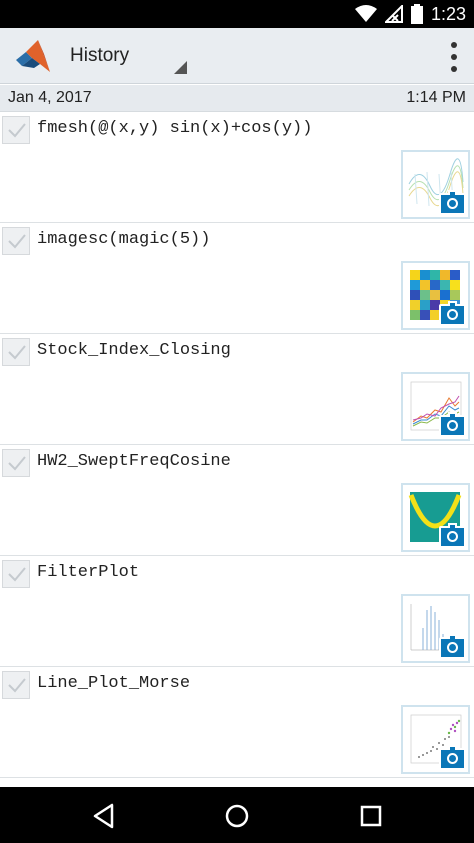 The height and width of the screenshot is (843, 474). What do you see at coordinates (88, 572) in the screenshot?
I see `command-text: FilterPlot` at bounding box center [88, 572].